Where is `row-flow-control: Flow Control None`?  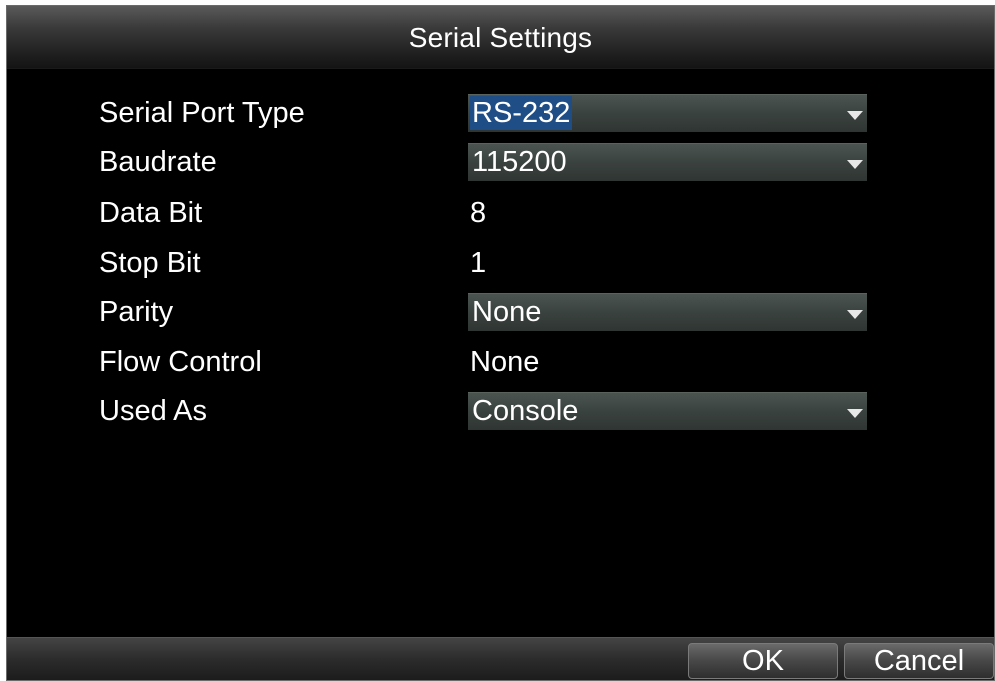
row-flow-control: Flow Control None is located at coordinates (500, 363).